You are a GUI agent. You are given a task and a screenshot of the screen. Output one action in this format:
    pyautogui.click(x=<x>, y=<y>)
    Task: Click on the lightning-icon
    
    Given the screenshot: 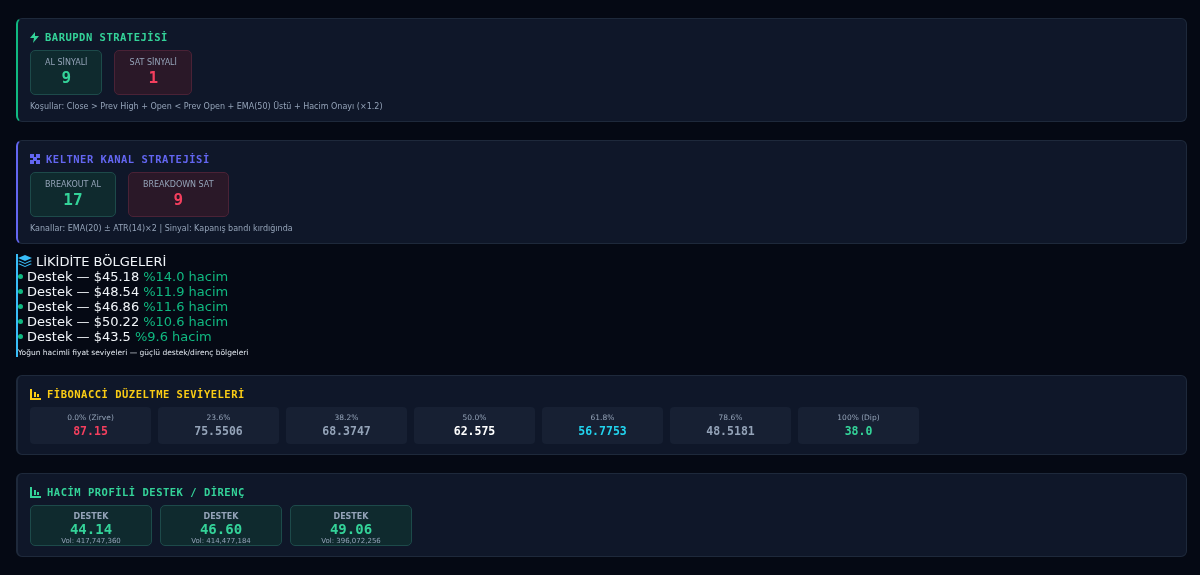 What is the action you would take?
    pyautogui.click(x=34, y=37)
    